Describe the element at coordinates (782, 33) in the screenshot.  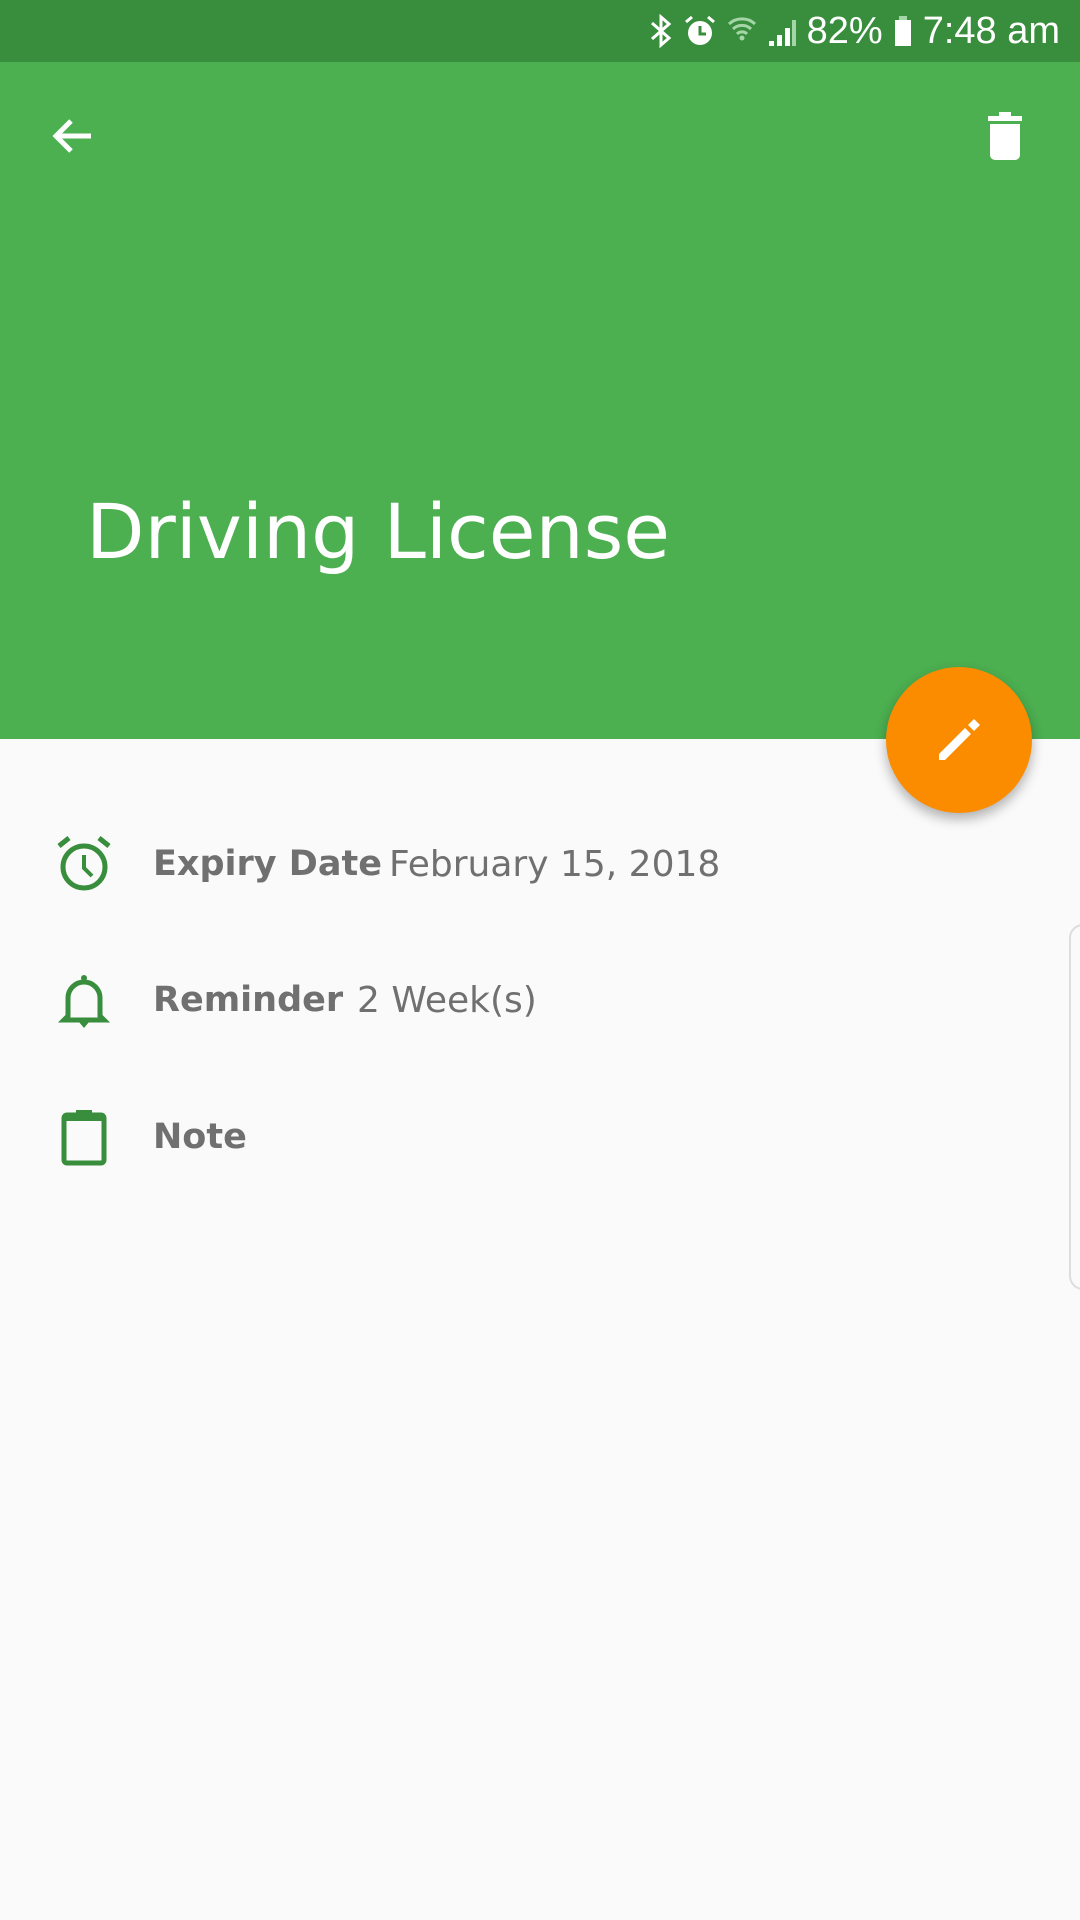
I see `signal-icon` at that location.